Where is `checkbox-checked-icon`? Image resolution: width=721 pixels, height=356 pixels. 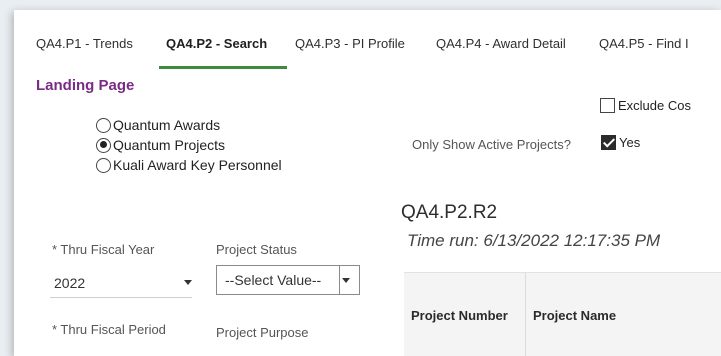
checkbox-checked-icon is located at coordinates (608, 142).